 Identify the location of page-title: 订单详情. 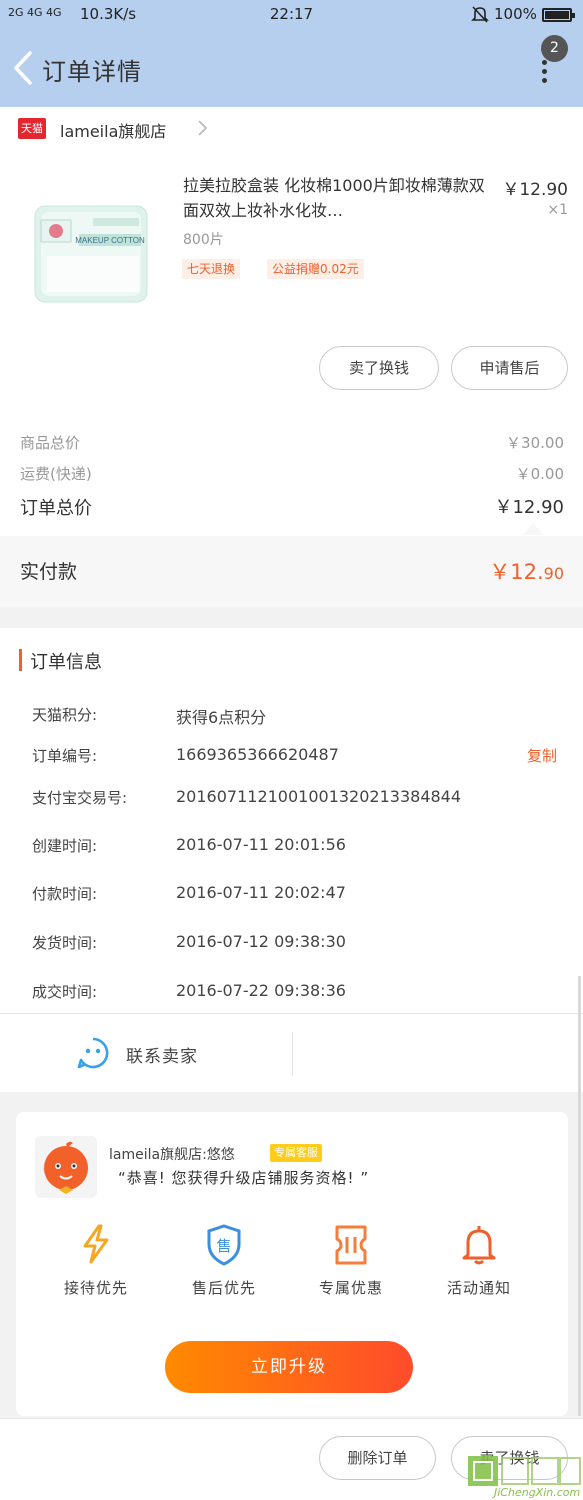
(92, 72).